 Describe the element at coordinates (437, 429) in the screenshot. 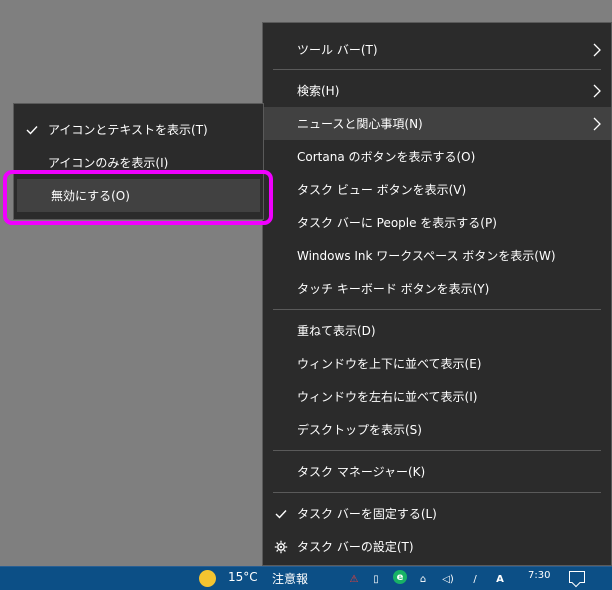

I see `menu-item-show-desktop: デスクトップを表示(S)` at that location.